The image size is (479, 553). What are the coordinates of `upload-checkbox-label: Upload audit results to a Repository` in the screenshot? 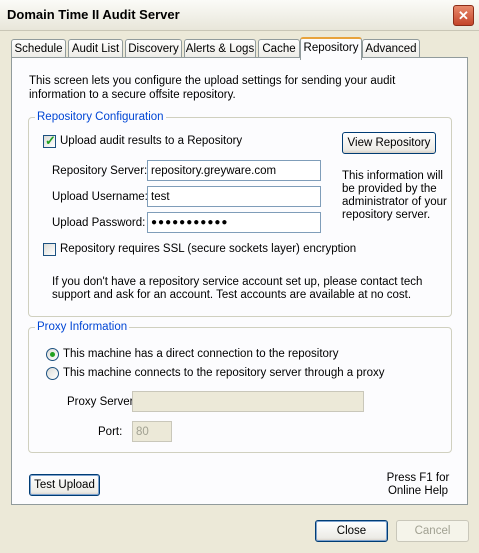 It's located at (151, 141).